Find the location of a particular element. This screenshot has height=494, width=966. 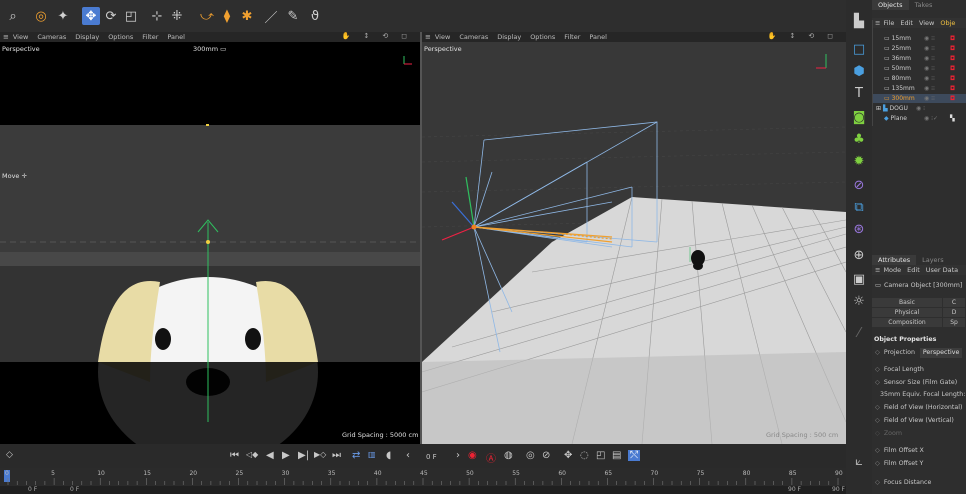

cube-outline-icon: □ is located at coordinates (859, 49).